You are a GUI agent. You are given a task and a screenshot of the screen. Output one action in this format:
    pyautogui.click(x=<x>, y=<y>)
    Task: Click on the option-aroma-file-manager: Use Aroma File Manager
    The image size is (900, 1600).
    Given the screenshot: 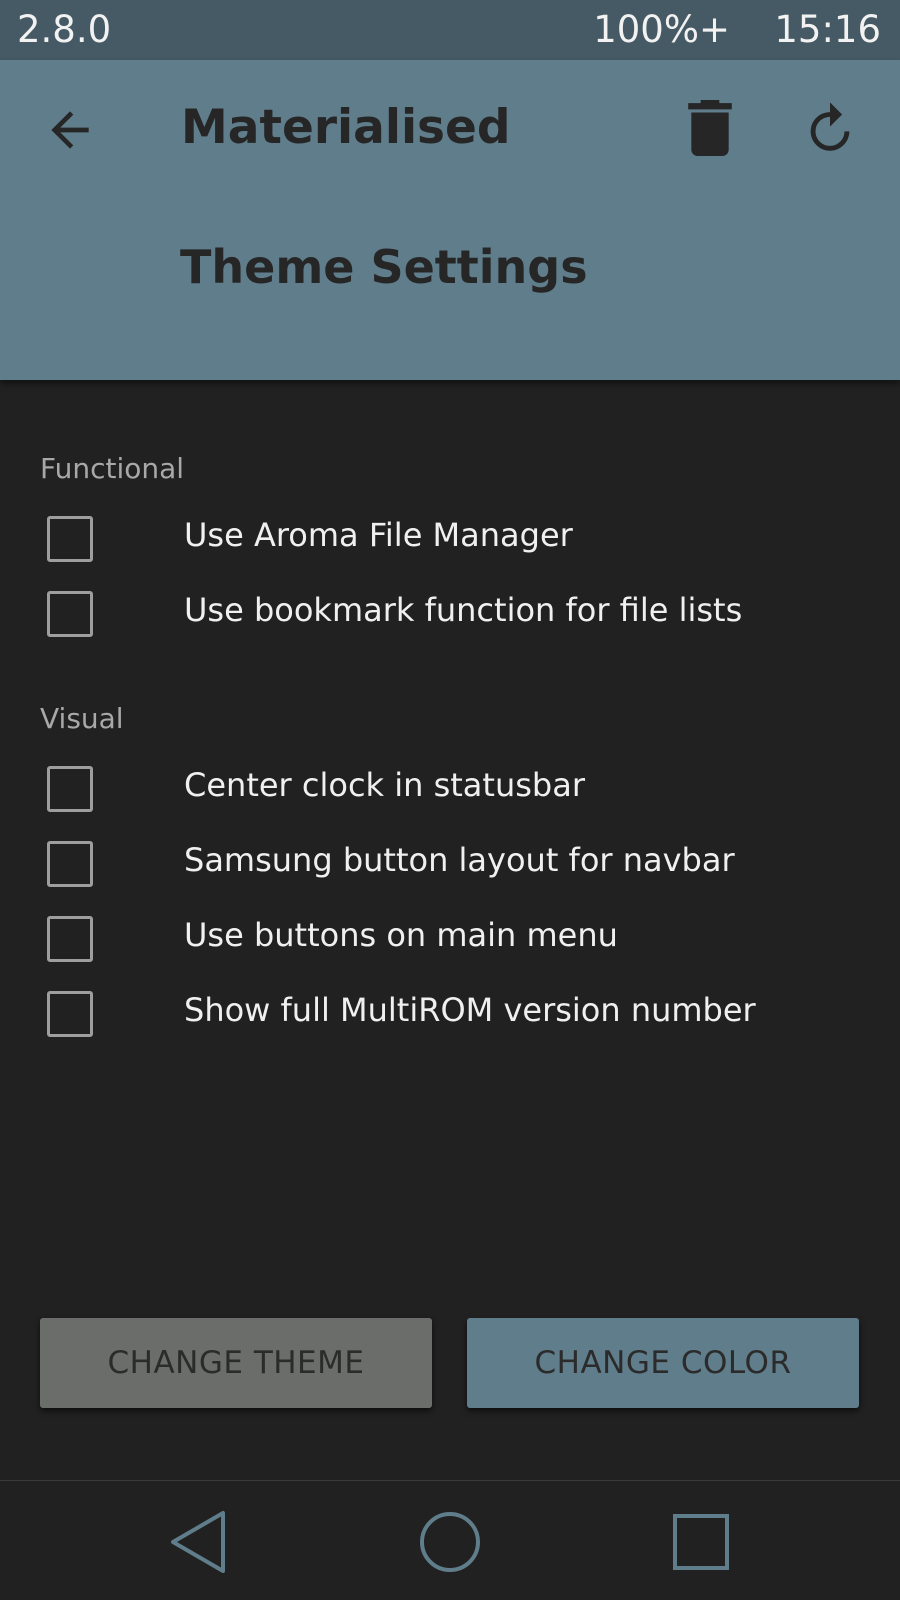 What is the action you would take?
    pyautogui.click(x=450, y=540)
    